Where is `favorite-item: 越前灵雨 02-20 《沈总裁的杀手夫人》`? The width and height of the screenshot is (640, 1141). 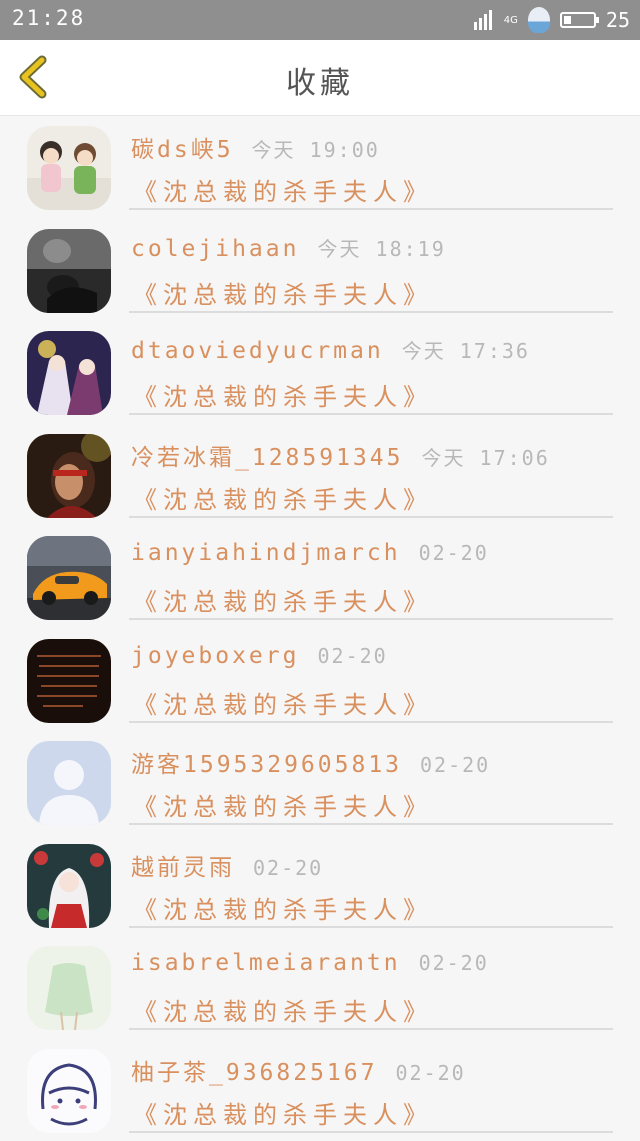 favorite-item: 越前灵雨 02-20 《沈总裁的杀手夫人》 is located at coordinates (320, 885).